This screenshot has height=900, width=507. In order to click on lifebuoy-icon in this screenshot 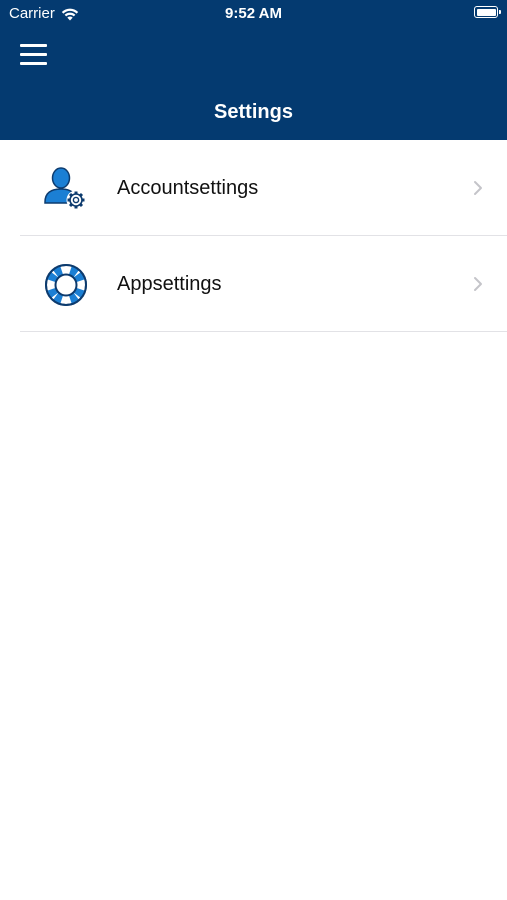, I will do `click(66, 285)`.